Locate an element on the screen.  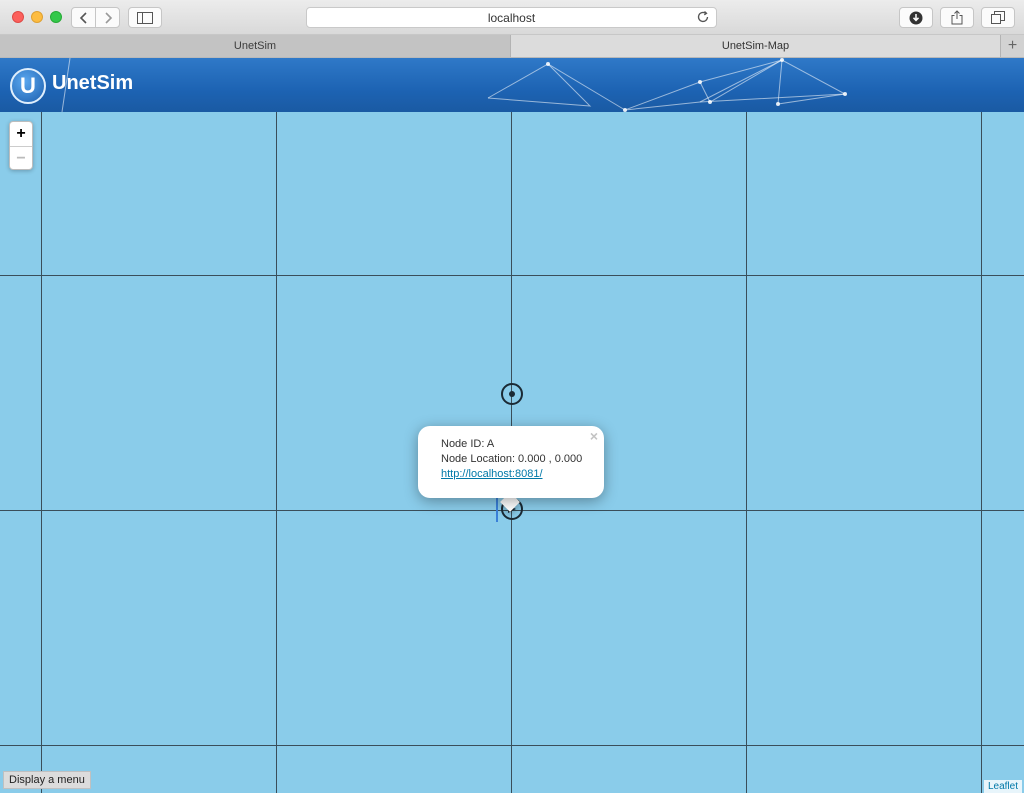
tabs-overview-icon is located at coordinates (998, 17).